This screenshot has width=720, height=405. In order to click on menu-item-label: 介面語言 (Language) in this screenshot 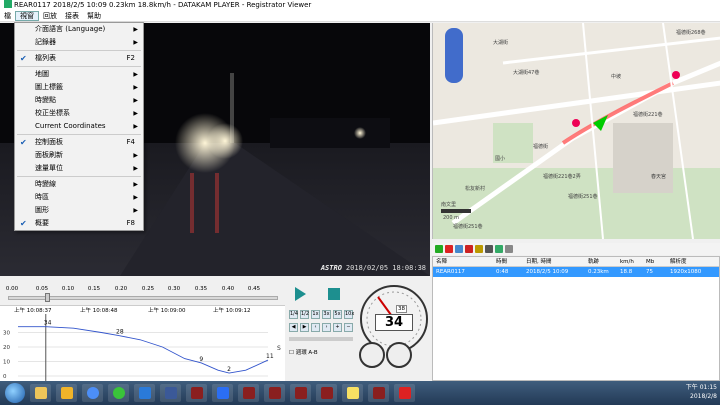, I will do `click(70, 29)`.